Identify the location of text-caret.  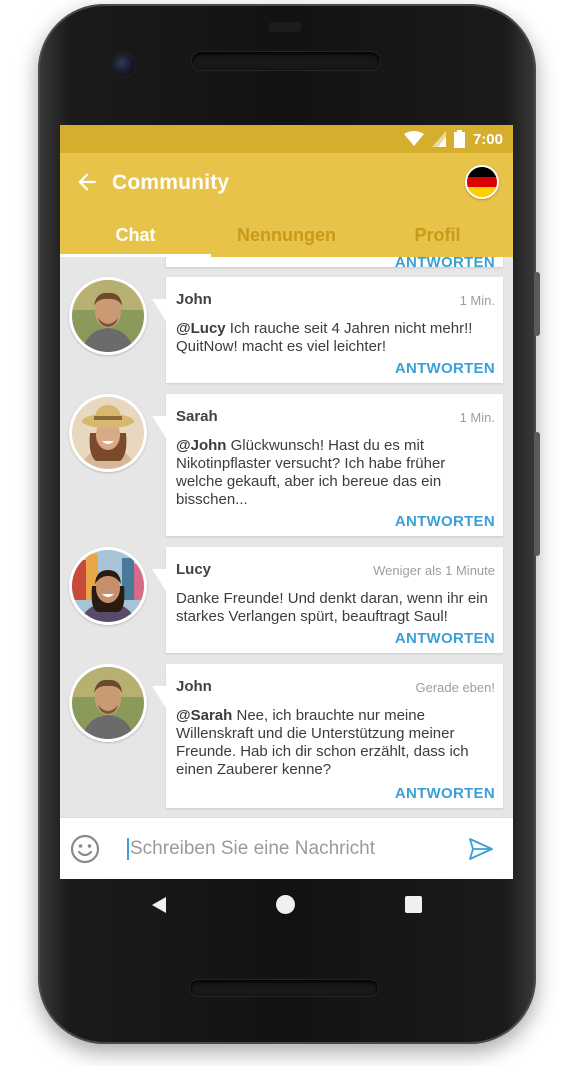
(128, 849).